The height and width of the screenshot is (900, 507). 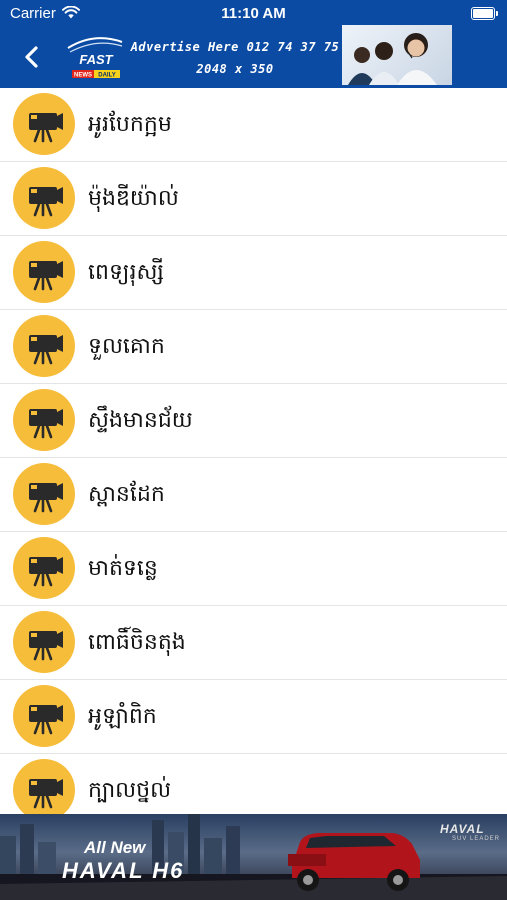 I want to click on list-item-label: ពេទ្យរុស្សី, so click(x=126, y=272).